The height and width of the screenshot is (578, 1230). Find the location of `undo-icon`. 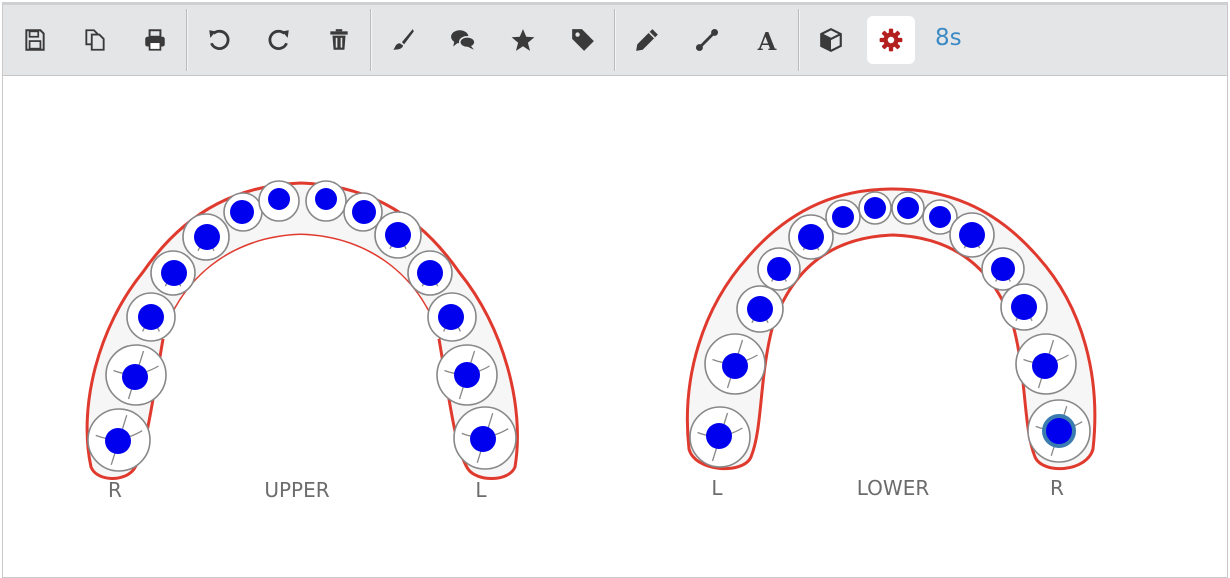

undo-icon is located at coordinates (219, 39).